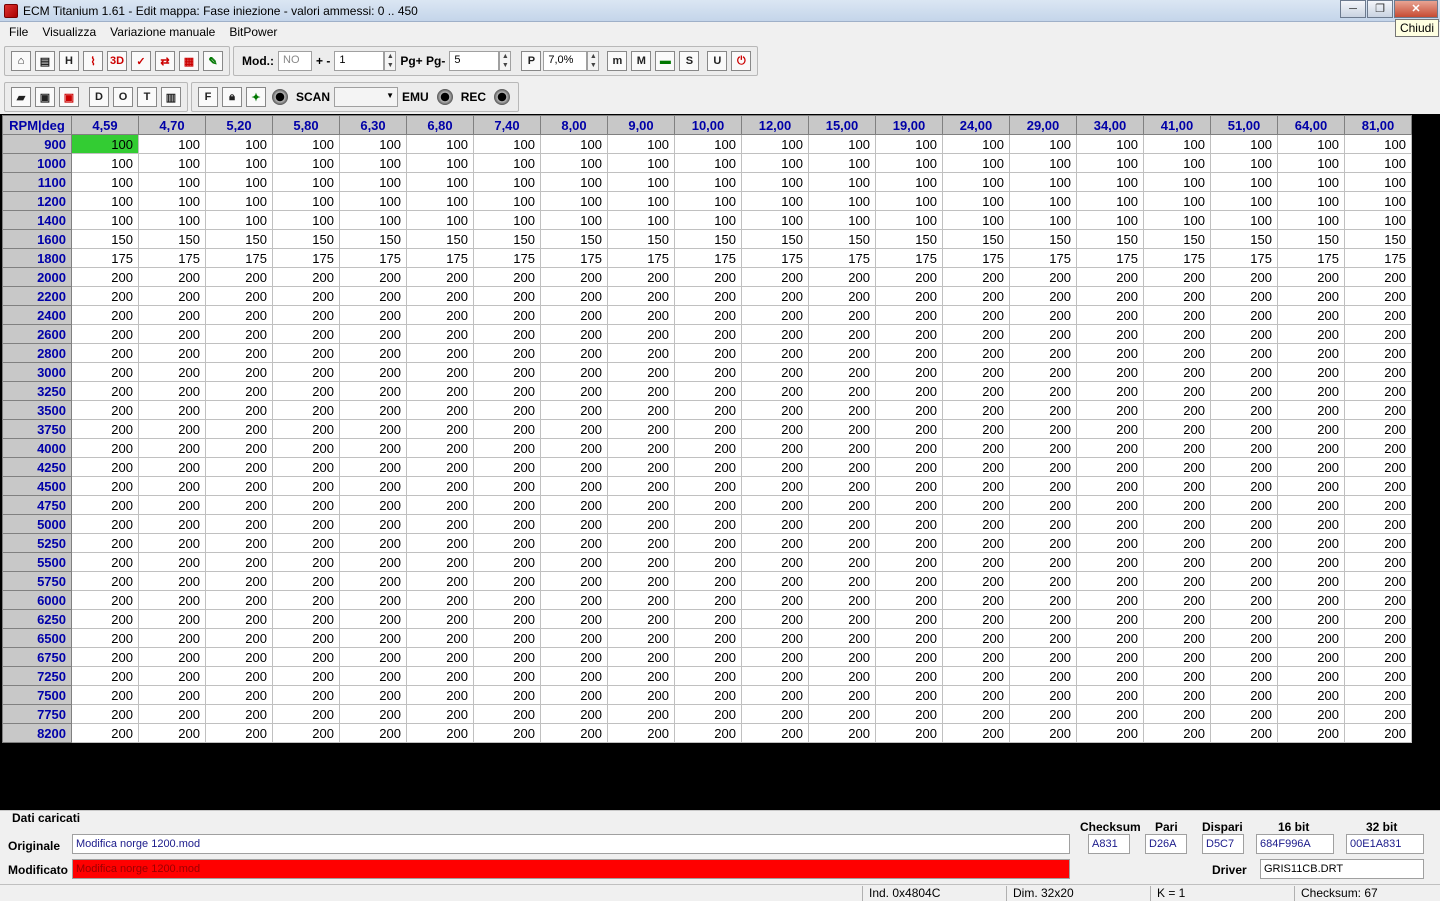 The width and height of the screenshot is (1440, 901). Describe the element at coordinates (474, 61) in the screenshot. I see `pg-input: 5` at that location.